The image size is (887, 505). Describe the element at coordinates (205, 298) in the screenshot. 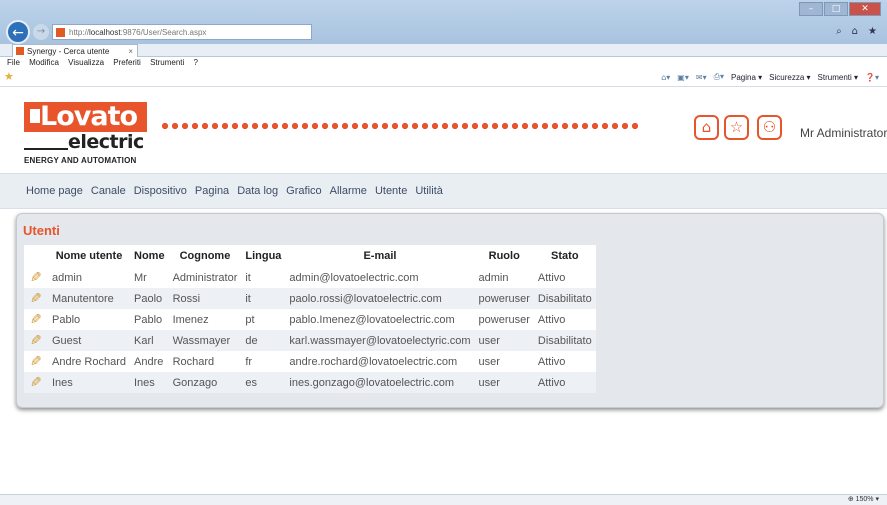

I see `cell-surname: Rossi` at that location.